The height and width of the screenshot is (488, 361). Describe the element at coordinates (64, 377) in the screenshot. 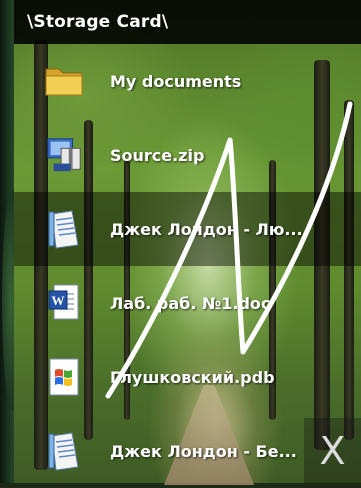

I see `windows-document-icon` at that location.